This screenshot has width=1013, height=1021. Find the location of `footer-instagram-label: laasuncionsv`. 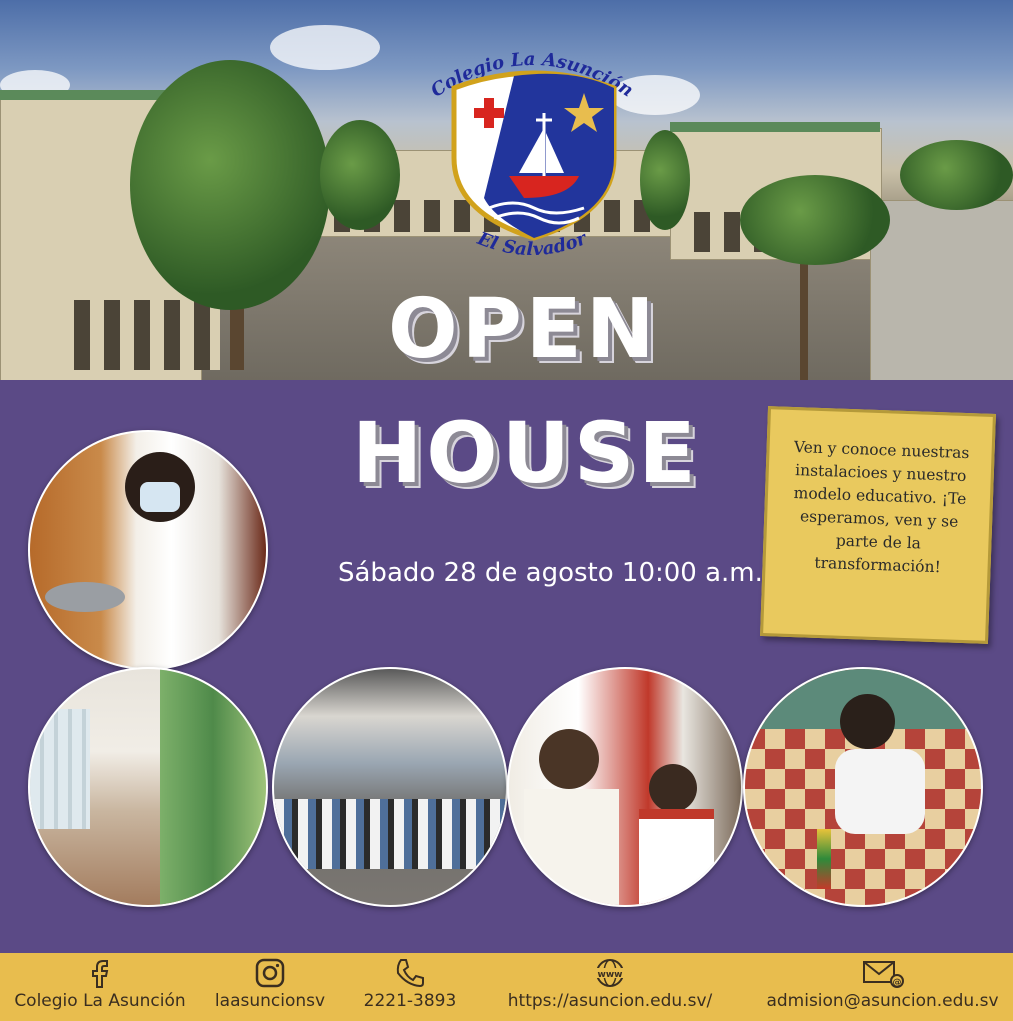

footer-instagram-label: laasuncionsv is located at coordinates (270, 1001).